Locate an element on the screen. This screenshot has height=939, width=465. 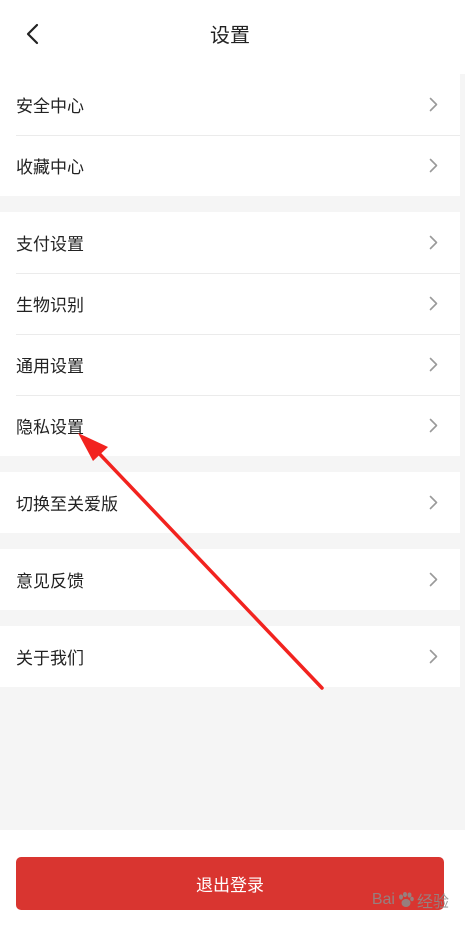
settings-item-label: 切换至关爱版 is located at coordinates (67, 505).